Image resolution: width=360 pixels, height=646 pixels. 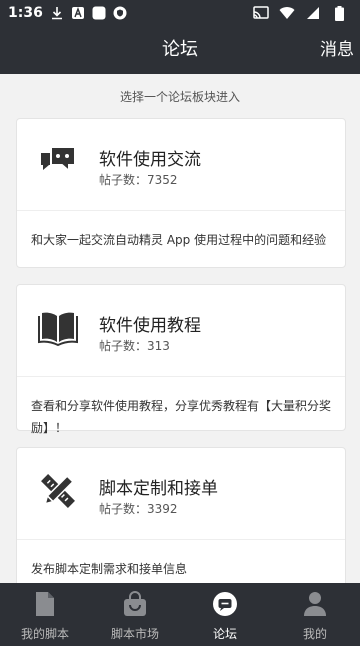 I want to click on messages-button: 消息, so click(x=337, y=50).